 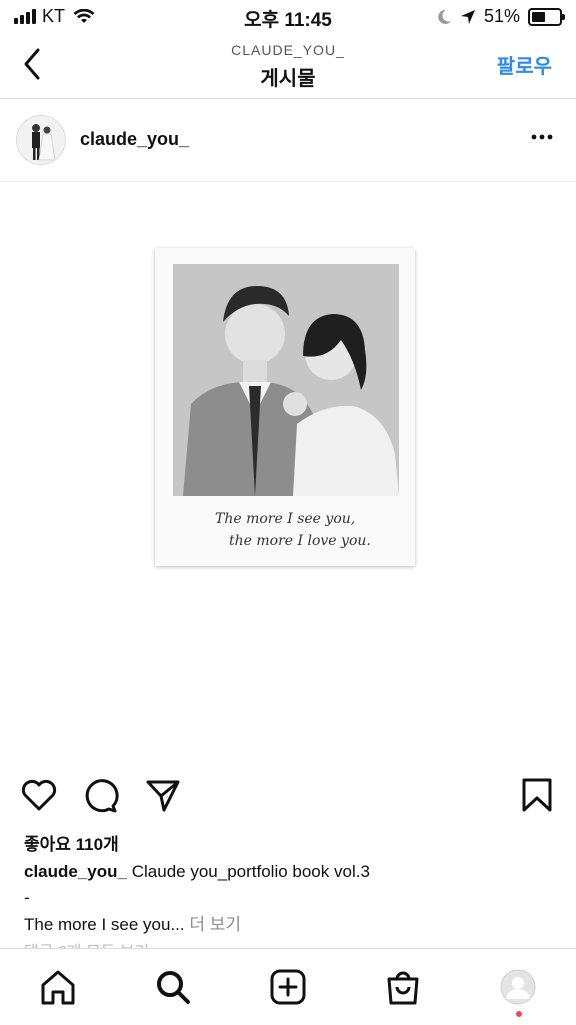 I want to click on heart-icon, so click(x=39, y=795).